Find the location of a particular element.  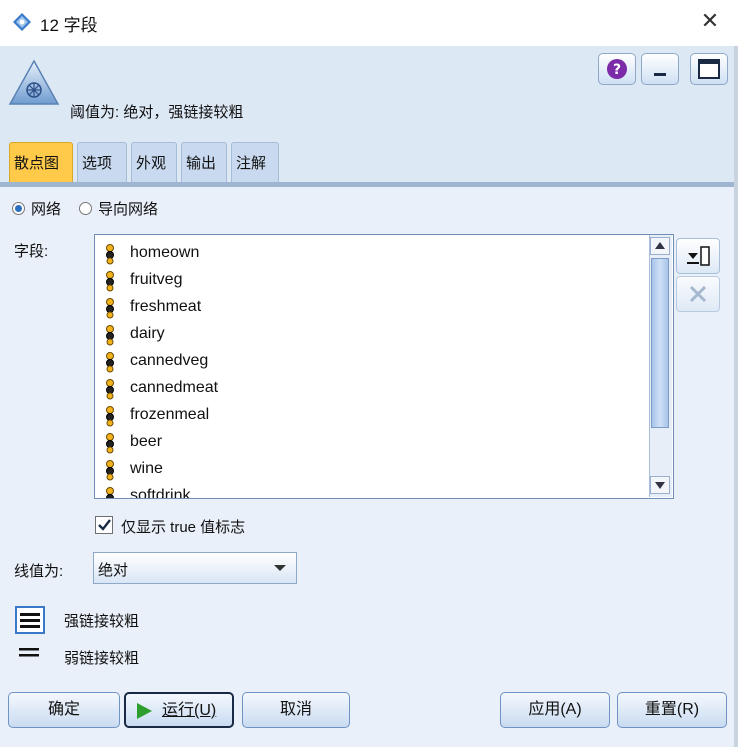

show-true-only-checkbox is located at coordinates (104, 525).